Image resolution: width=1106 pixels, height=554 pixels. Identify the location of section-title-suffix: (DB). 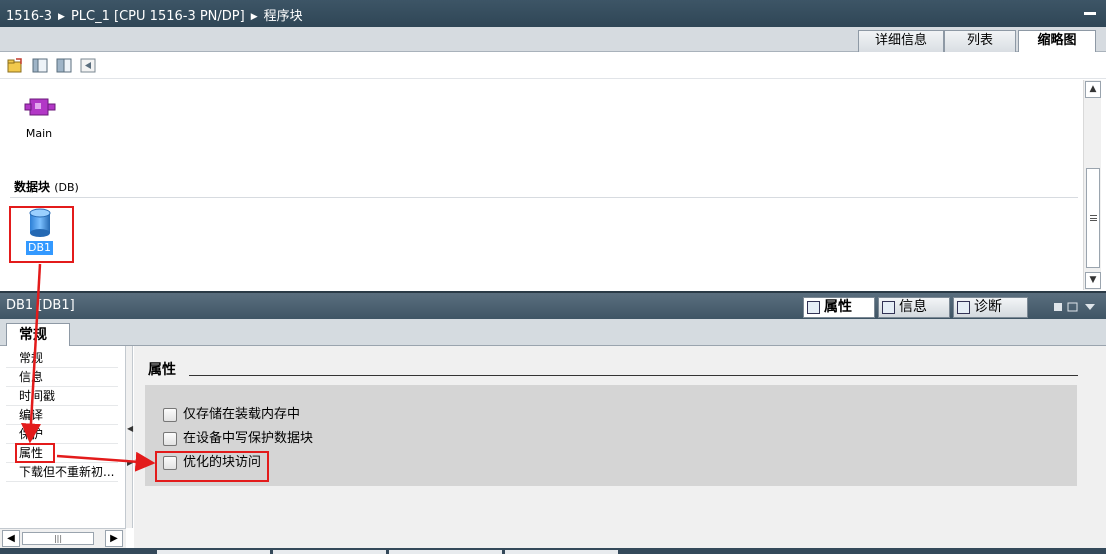
(66, 187).